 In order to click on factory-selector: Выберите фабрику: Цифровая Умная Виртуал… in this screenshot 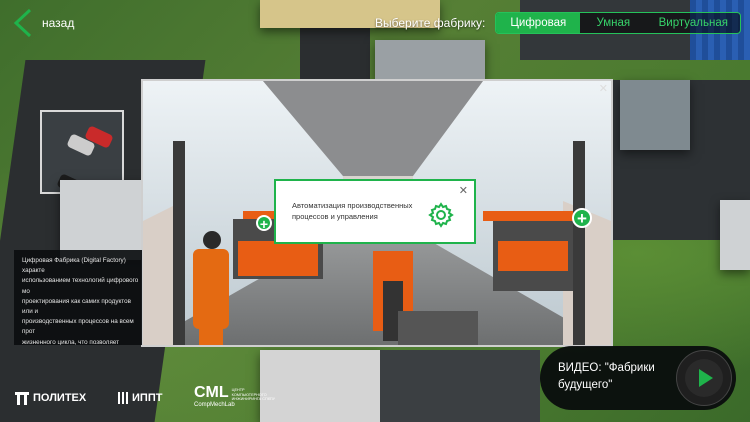, I will do `click(558, 23)`.